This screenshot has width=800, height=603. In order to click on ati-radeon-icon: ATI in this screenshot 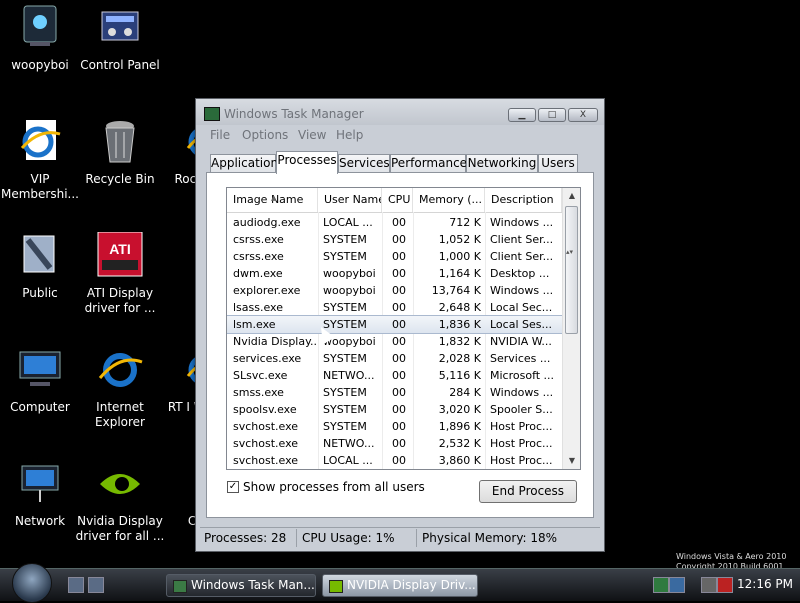, I will do `click(120, 255)`.